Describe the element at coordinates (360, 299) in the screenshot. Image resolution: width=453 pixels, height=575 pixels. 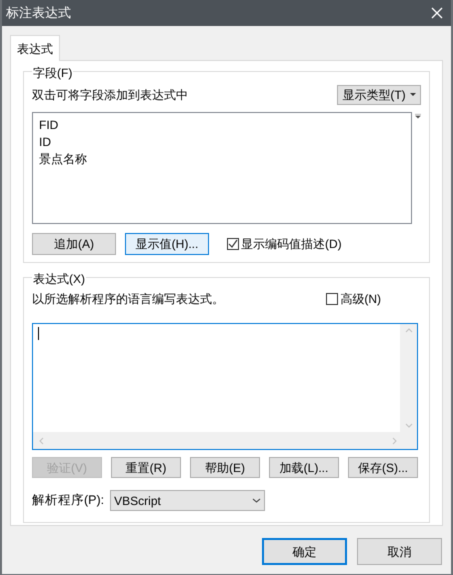
I see `checkbox-label: 高级(N)` at that location.